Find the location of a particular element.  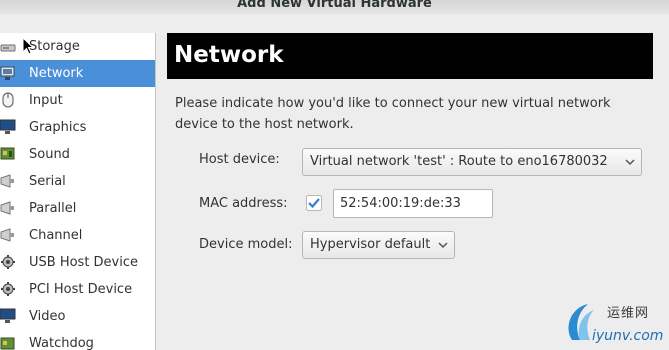

host-device-label: Host device: is located at coordinates (239, 159).